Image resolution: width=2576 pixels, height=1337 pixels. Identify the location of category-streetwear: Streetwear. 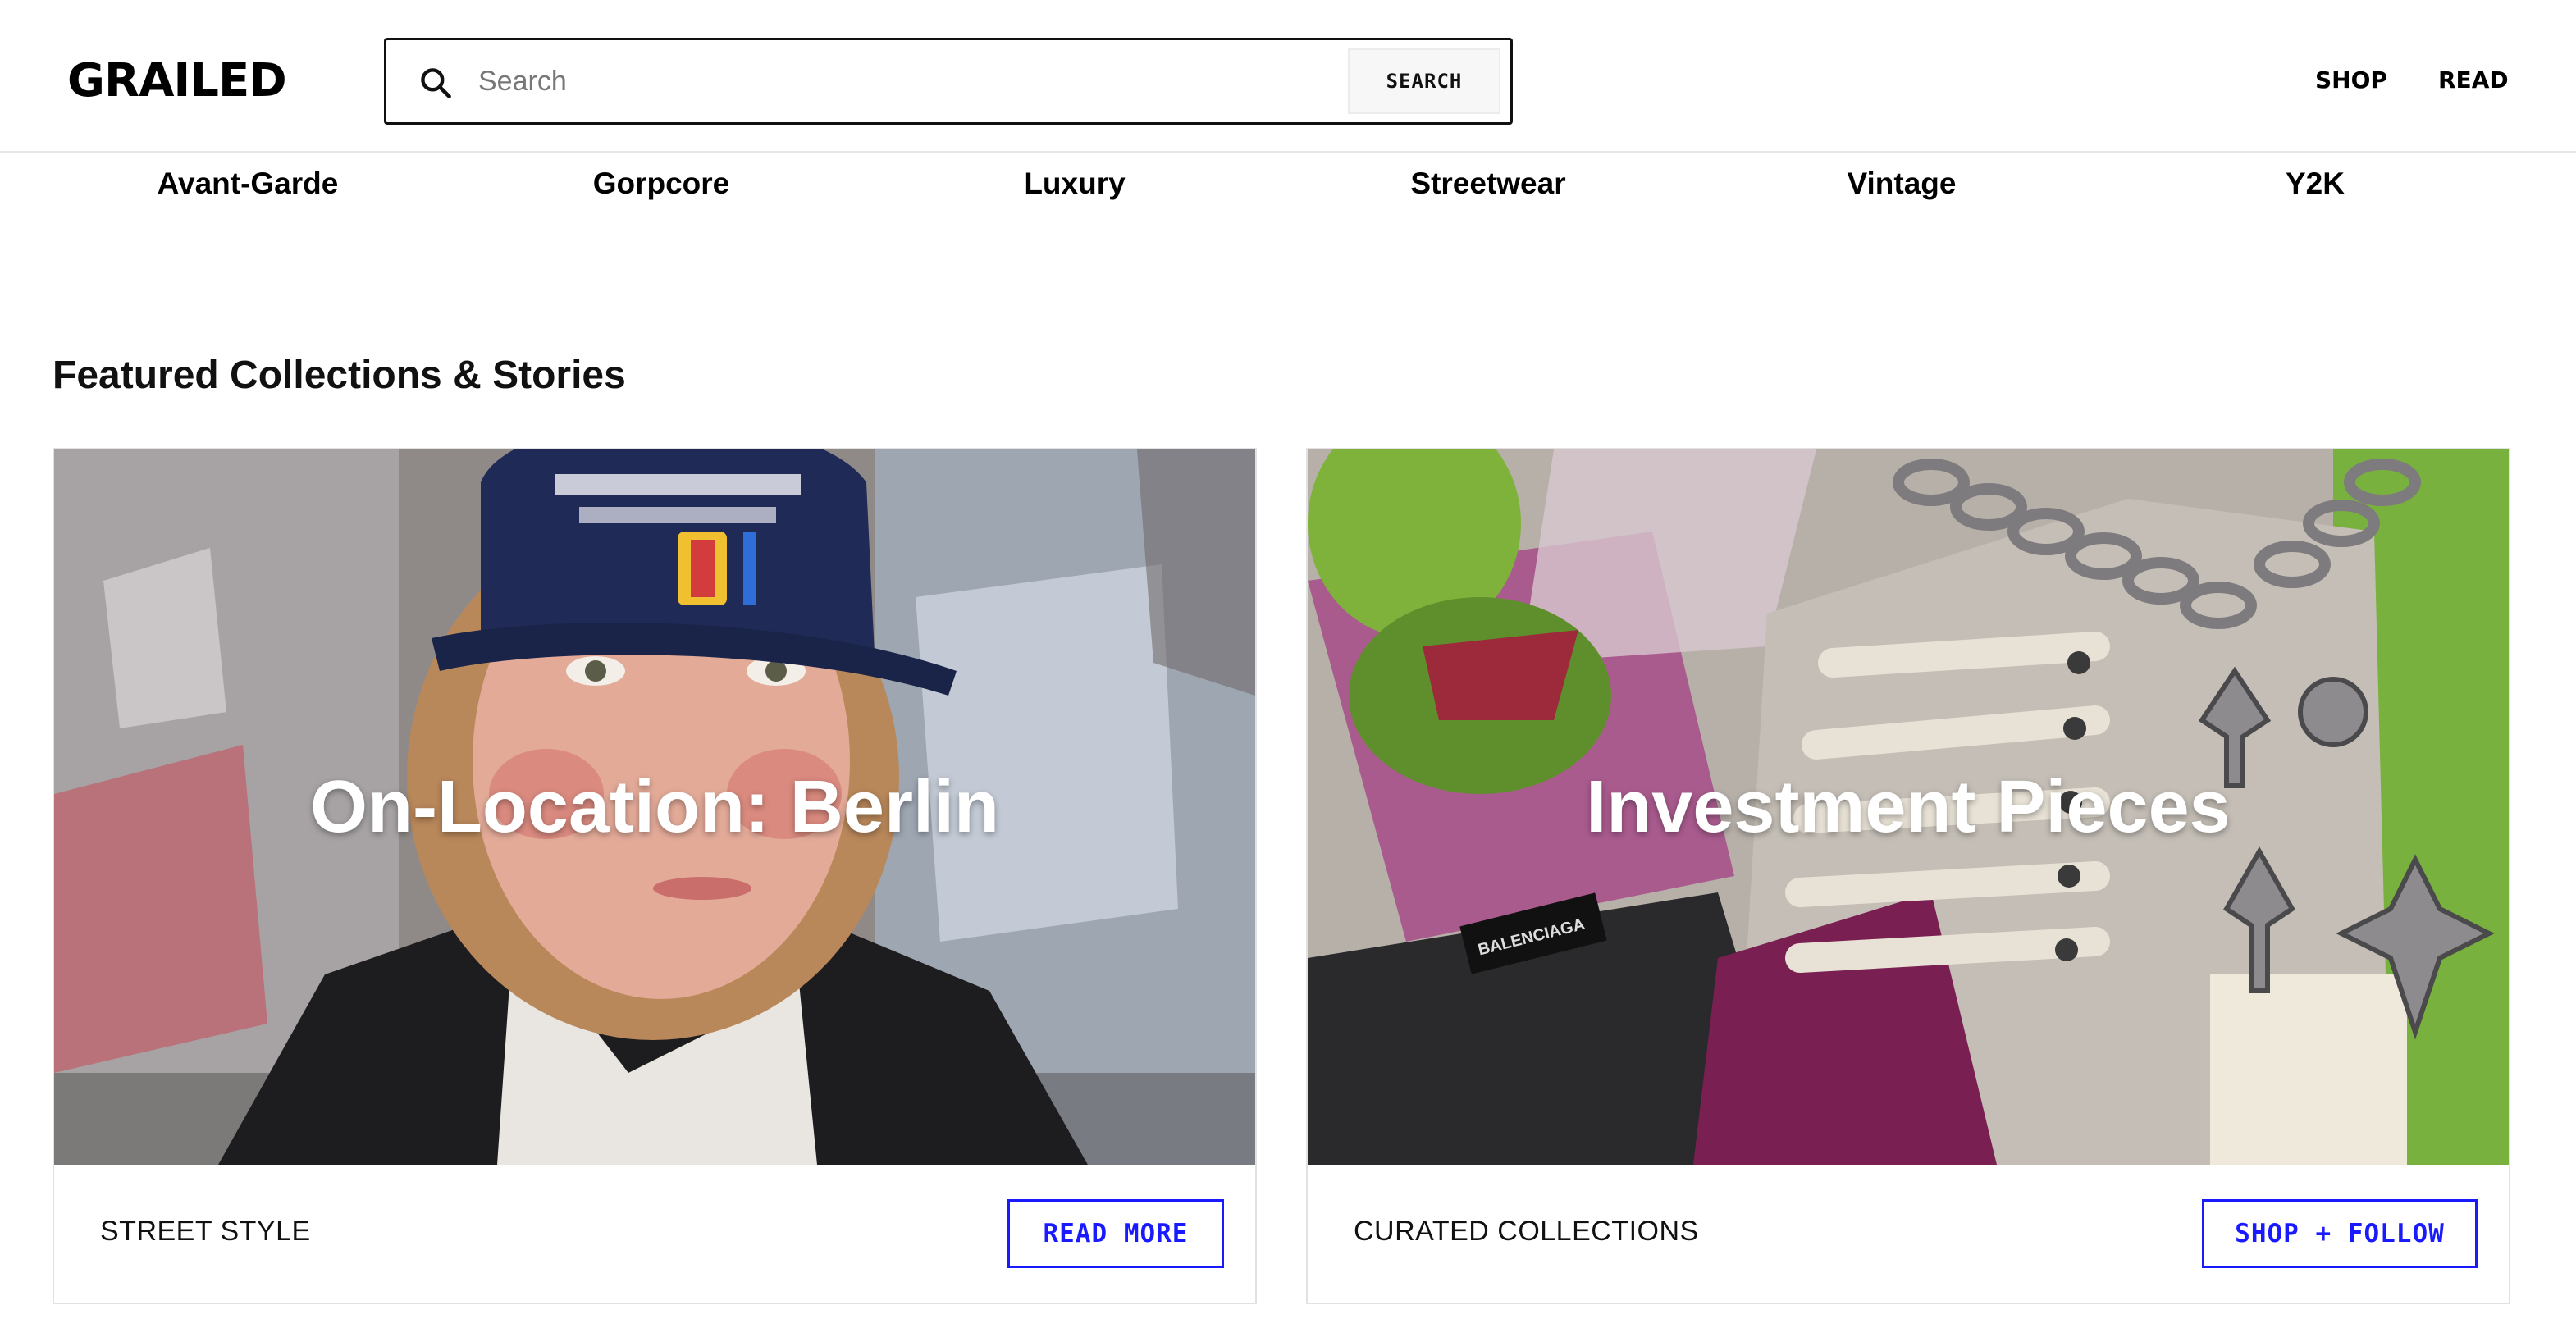
(1488, 184).